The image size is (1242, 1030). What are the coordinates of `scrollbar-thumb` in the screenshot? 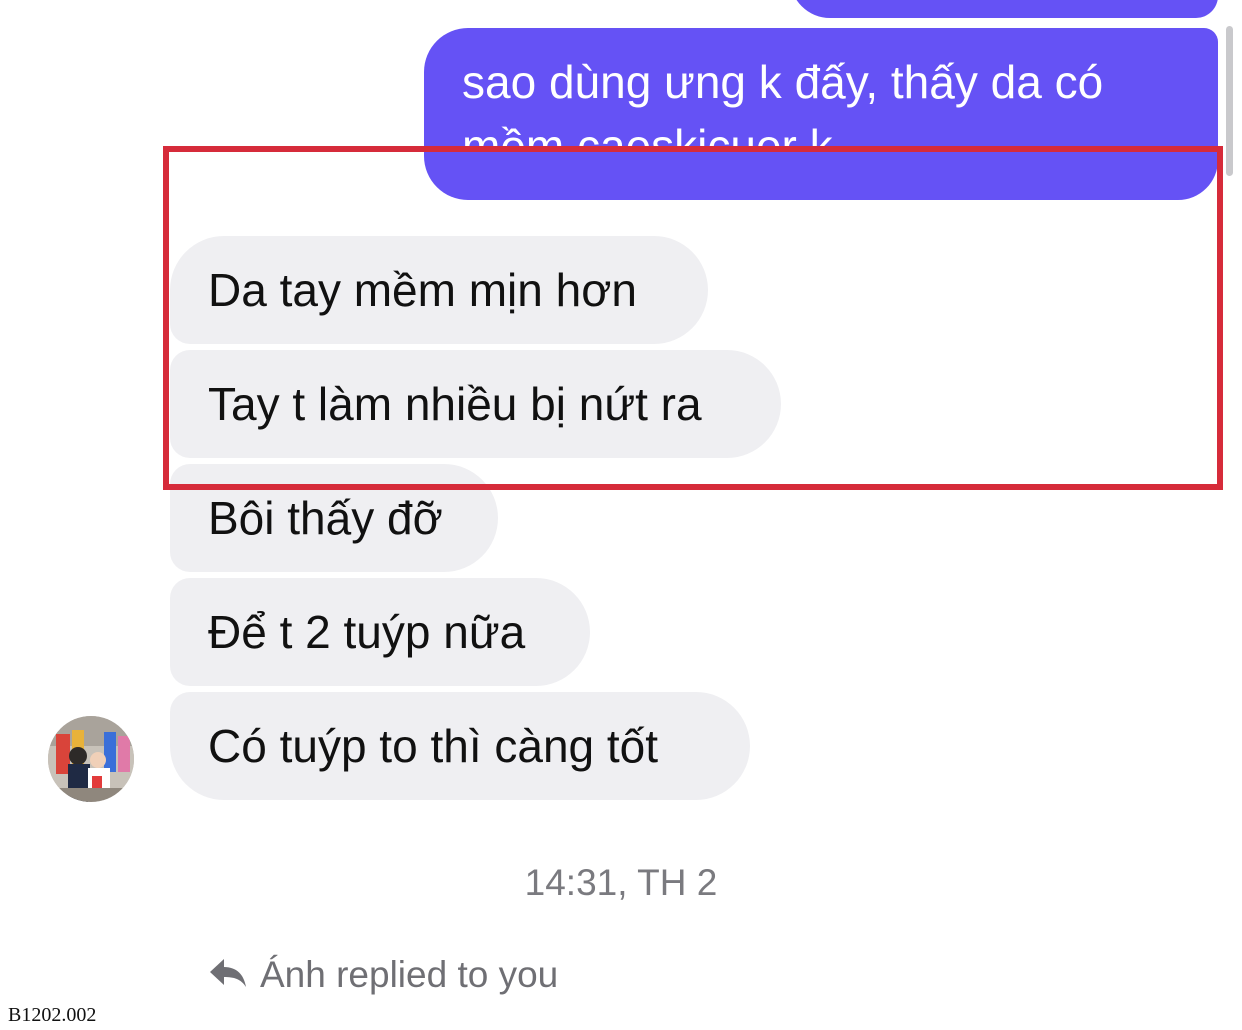 It's located at (1229, 101).